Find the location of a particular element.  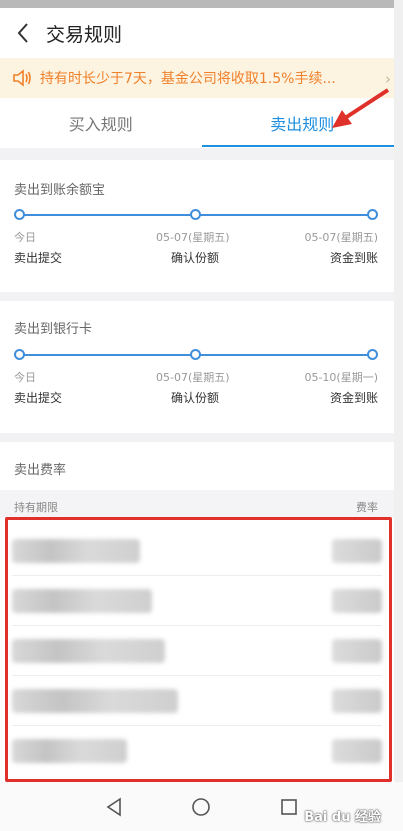

section-title: 卖出到账余额宝 is located at coordinates (60, 190).